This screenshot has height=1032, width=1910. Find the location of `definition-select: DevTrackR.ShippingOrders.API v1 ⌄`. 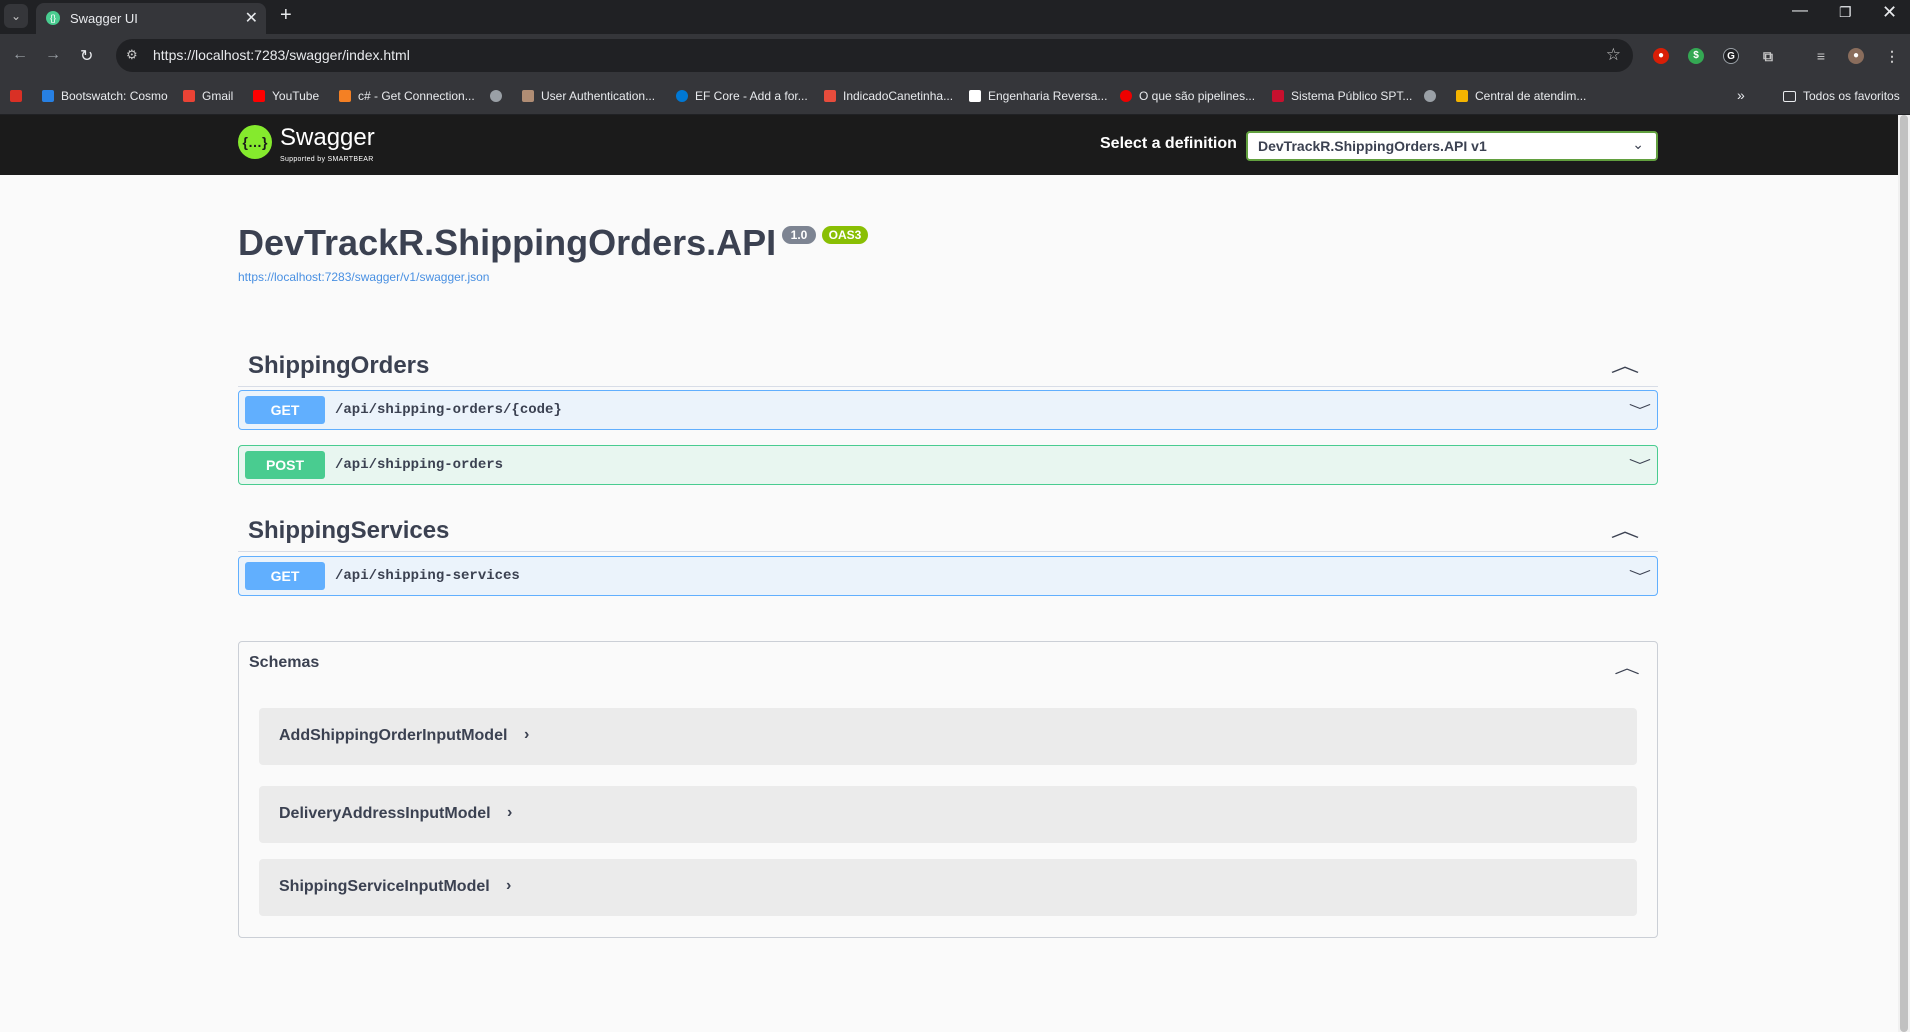

definition-select: DevTrackR.ShippingOrders.API v1 ⌄ is located at coordinates (1452, 146).